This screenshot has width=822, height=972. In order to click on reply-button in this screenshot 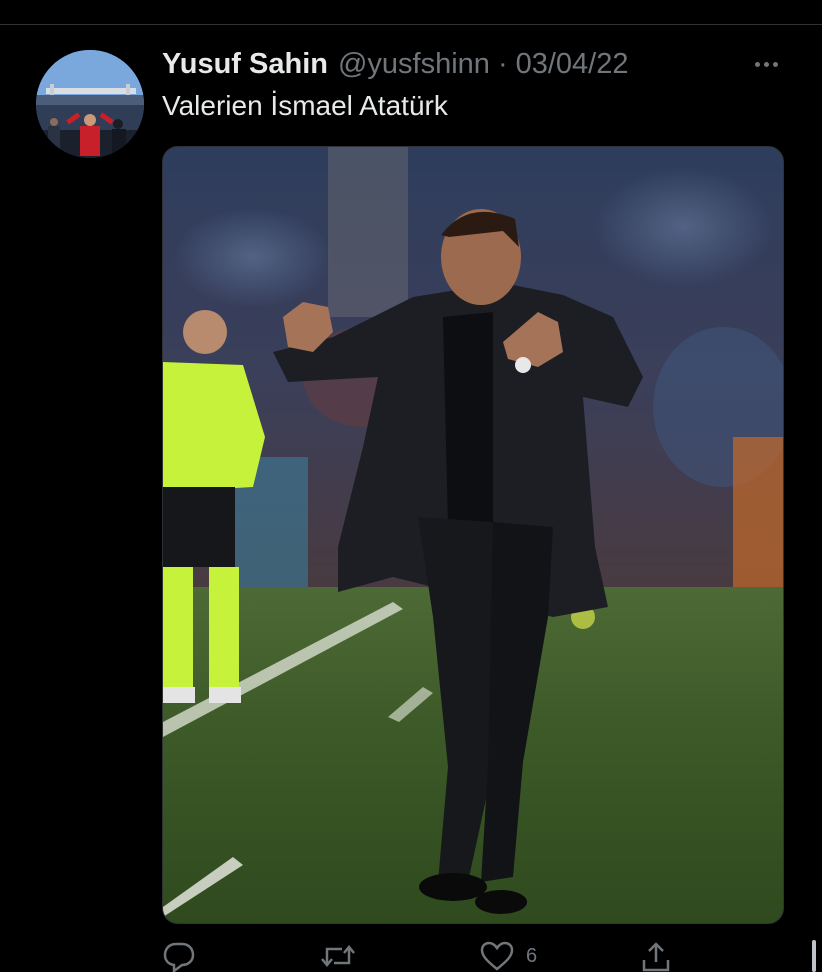, I will do `click(179, 956)`.